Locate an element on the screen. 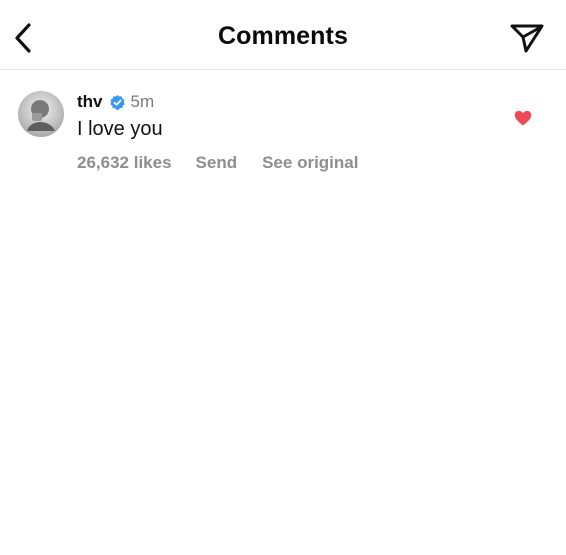  heart-filled-icon is located at coordinates (523, 118).